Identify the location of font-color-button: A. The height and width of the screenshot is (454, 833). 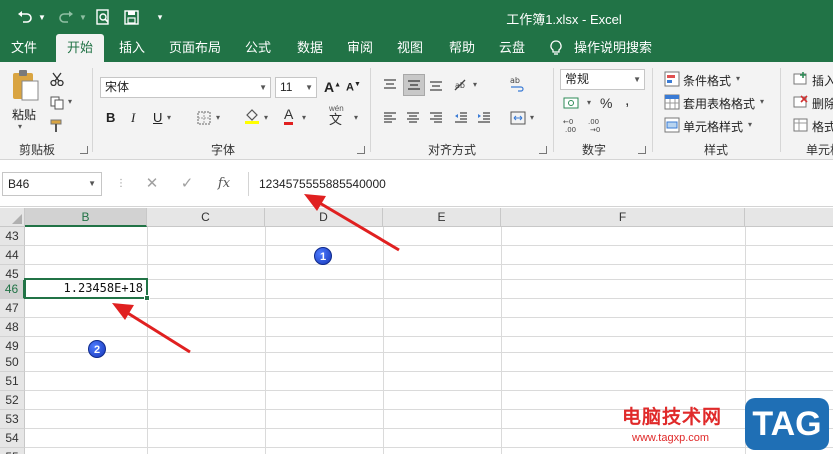
(289, 116).